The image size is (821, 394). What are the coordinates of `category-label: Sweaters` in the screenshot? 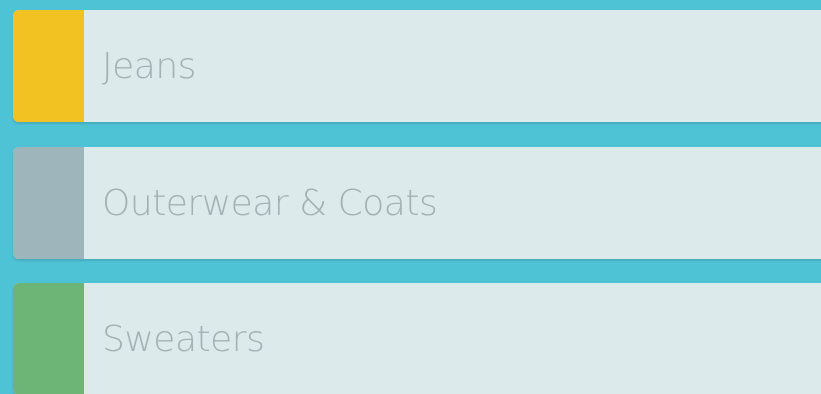 It's located at (183, 339).